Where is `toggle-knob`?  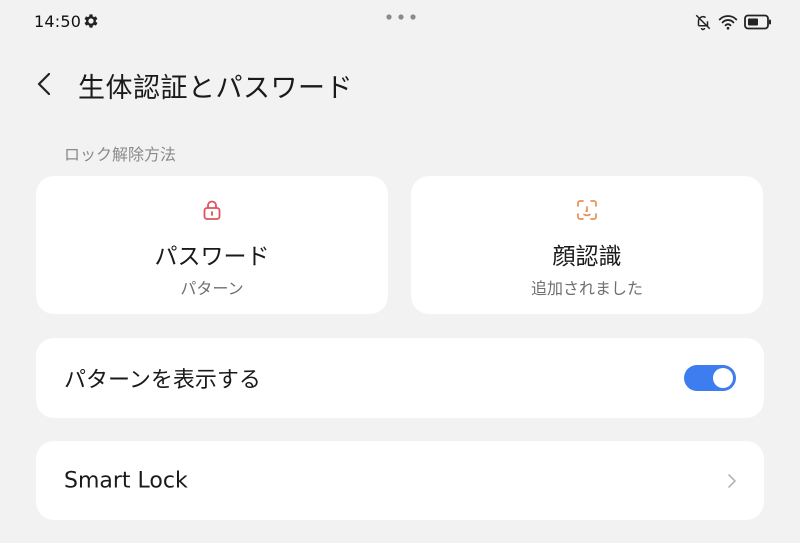 toggle-knob is located at coordinates (723, 378).